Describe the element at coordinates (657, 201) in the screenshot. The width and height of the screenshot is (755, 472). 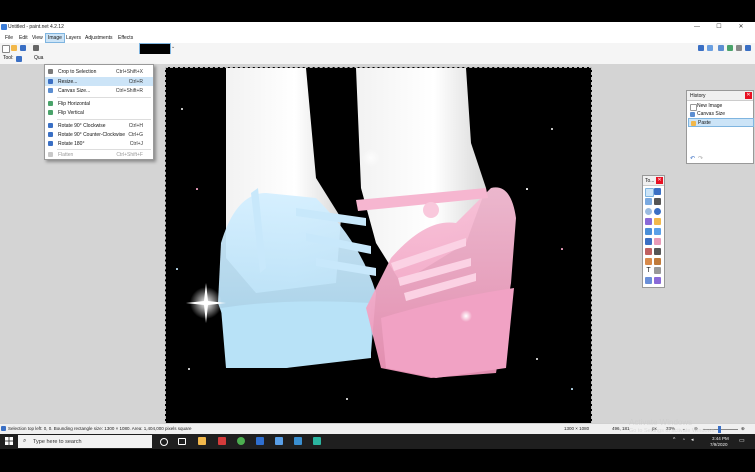
I see `move-selected-icon` at that location.